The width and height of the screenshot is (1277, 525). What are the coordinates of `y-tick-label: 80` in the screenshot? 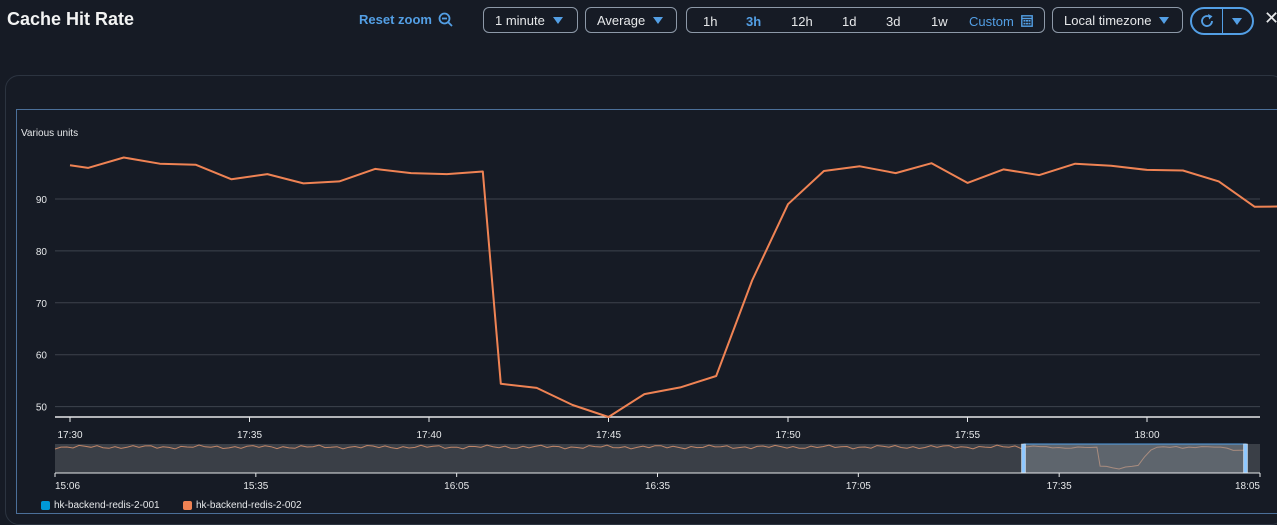 It's located at (42, 252).